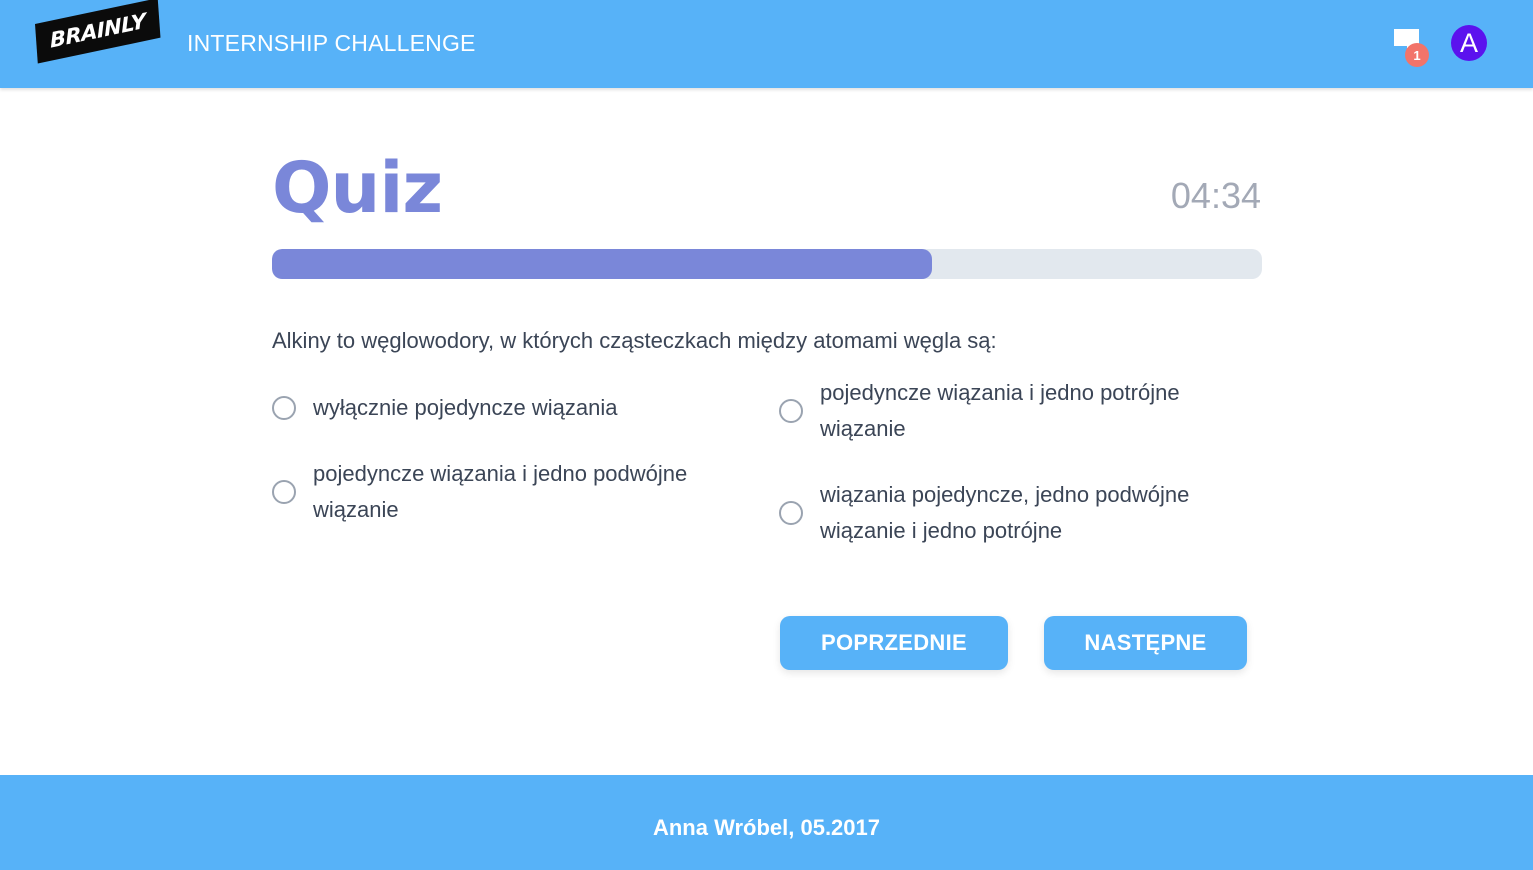 The image size is (1533, 870). I want to click on user-avatar: A, so click(1469, 43).